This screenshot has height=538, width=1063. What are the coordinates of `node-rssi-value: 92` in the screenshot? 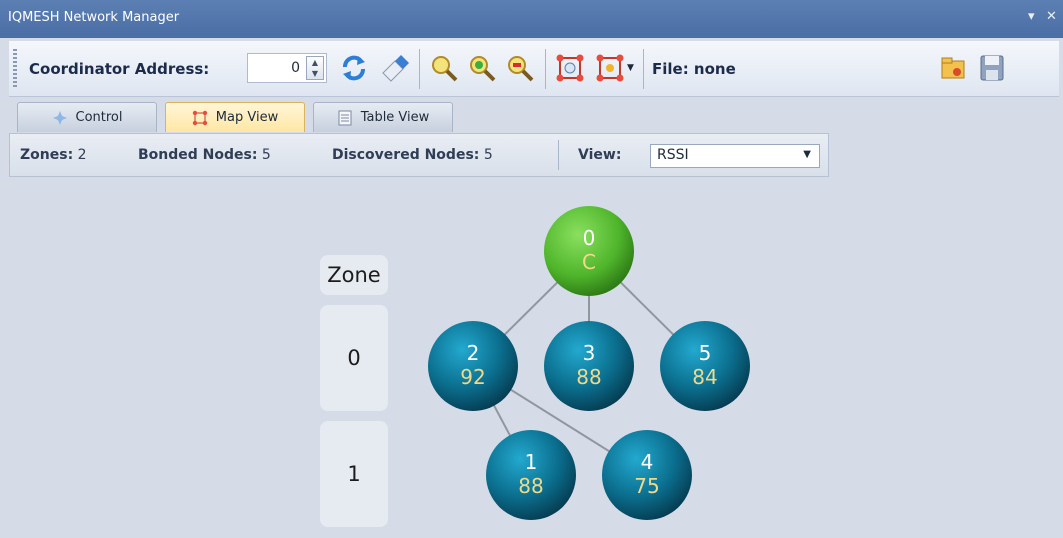 It's located at (472, 377).